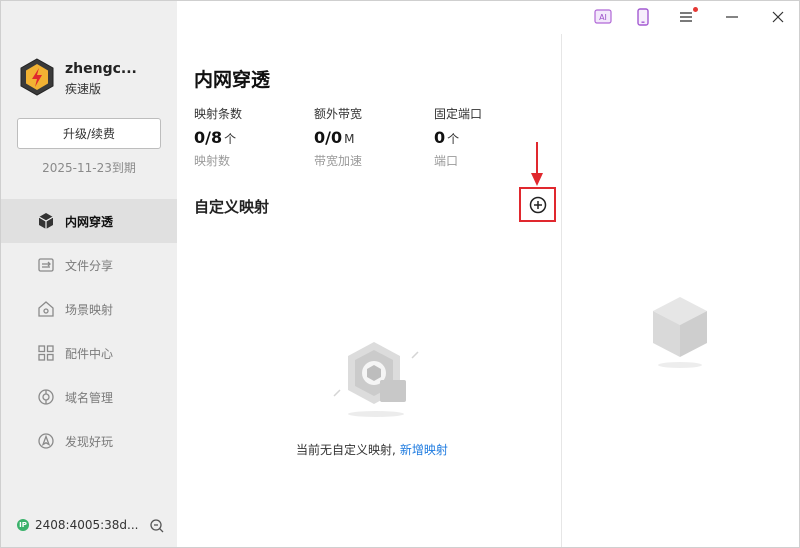 Image resolution: width=800 pixels, height=548 pixels. Describe the element at coordinates (424, 450) in the screenshot. I see `add-mapping-link: 新增映射` at that location.